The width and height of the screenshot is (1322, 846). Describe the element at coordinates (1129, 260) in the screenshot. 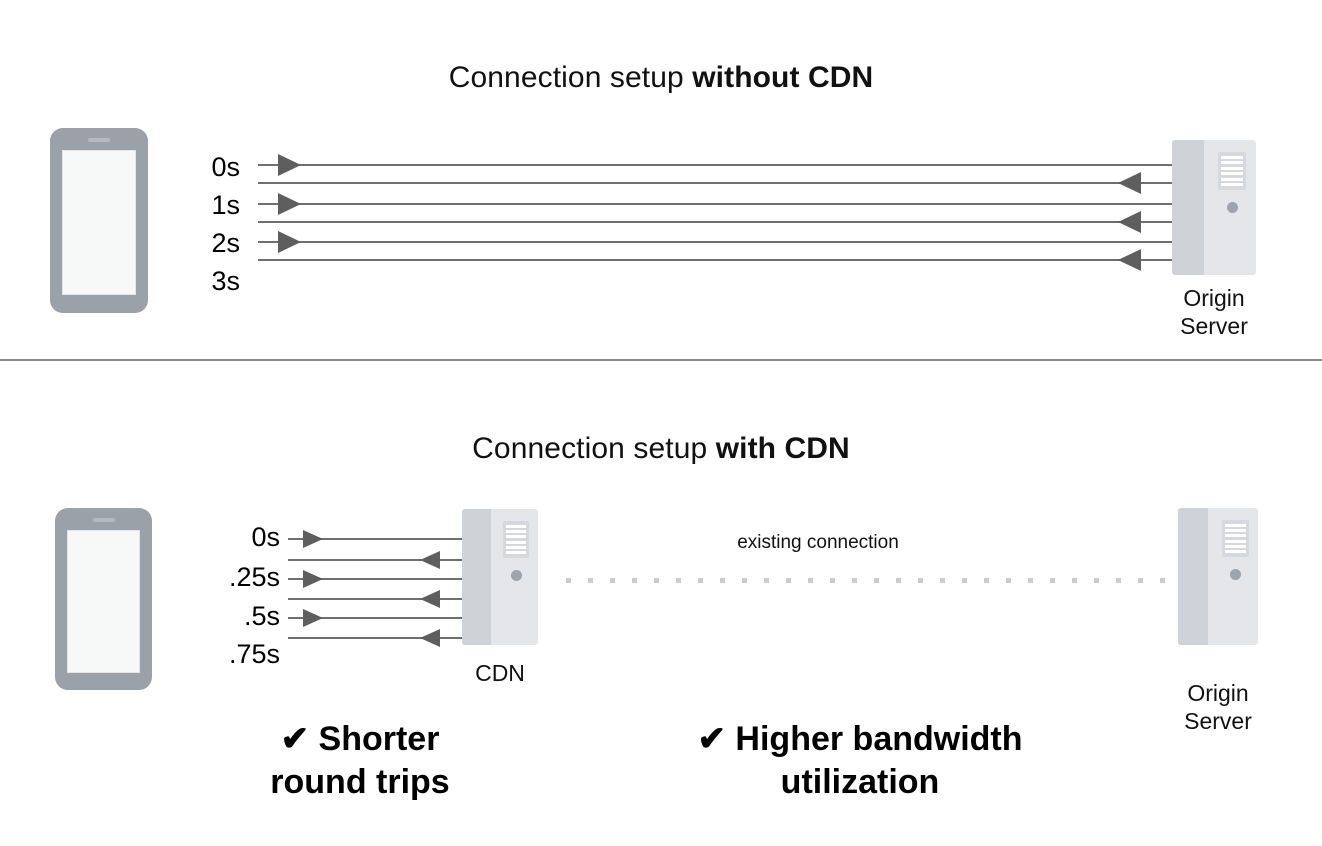

I see `arrow-head-top-6-left-icon` at that location.